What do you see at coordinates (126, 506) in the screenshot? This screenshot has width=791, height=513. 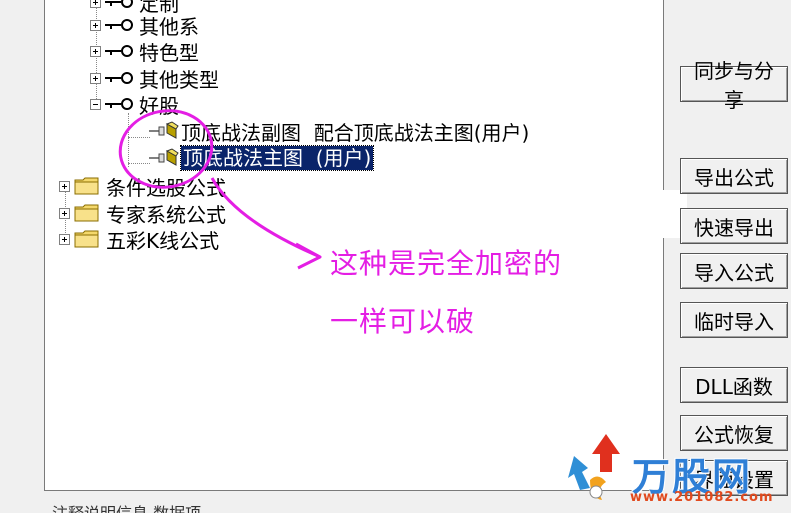 I see `bottom-description-text: 注释说明信息 数据项` at bounding box center [126, 506].